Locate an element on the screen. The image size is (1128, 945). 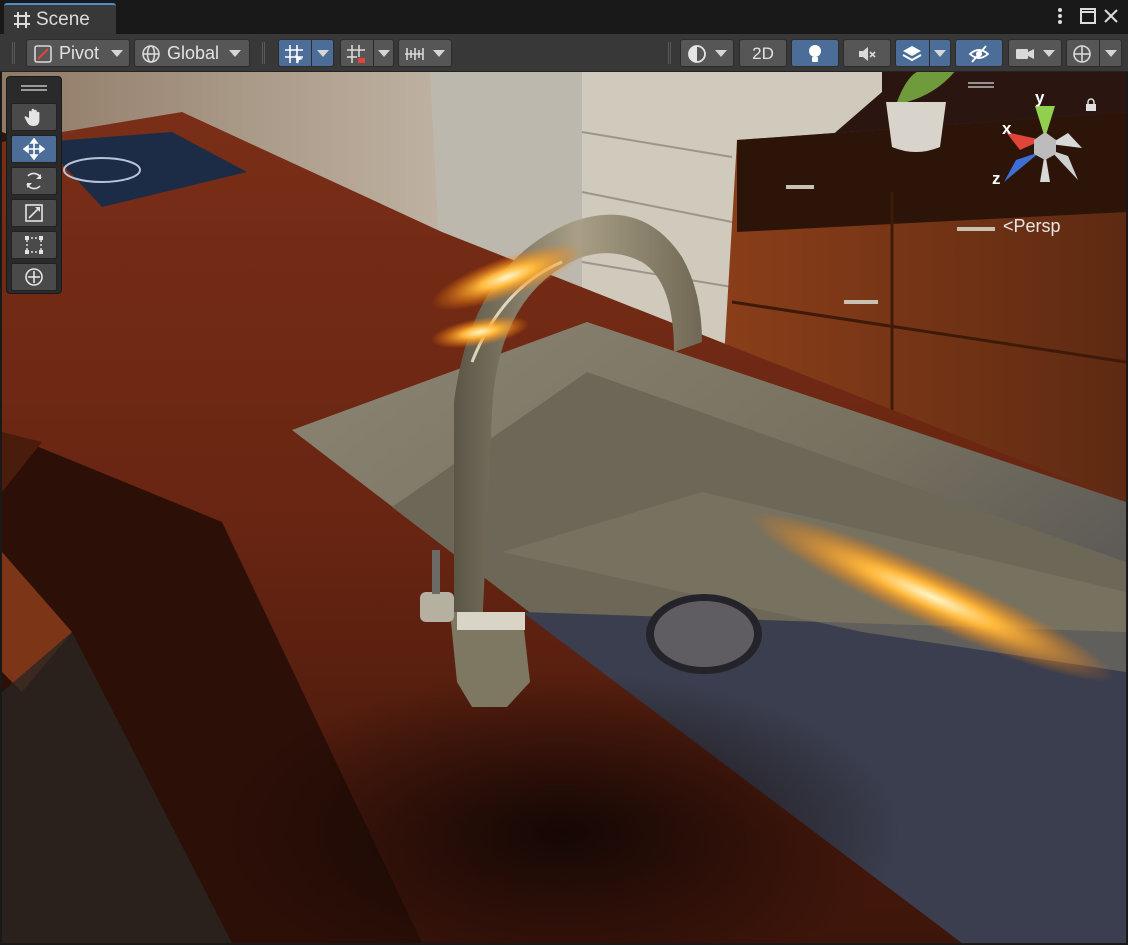
rect-tool-icon is located at coordinates (34, 245).